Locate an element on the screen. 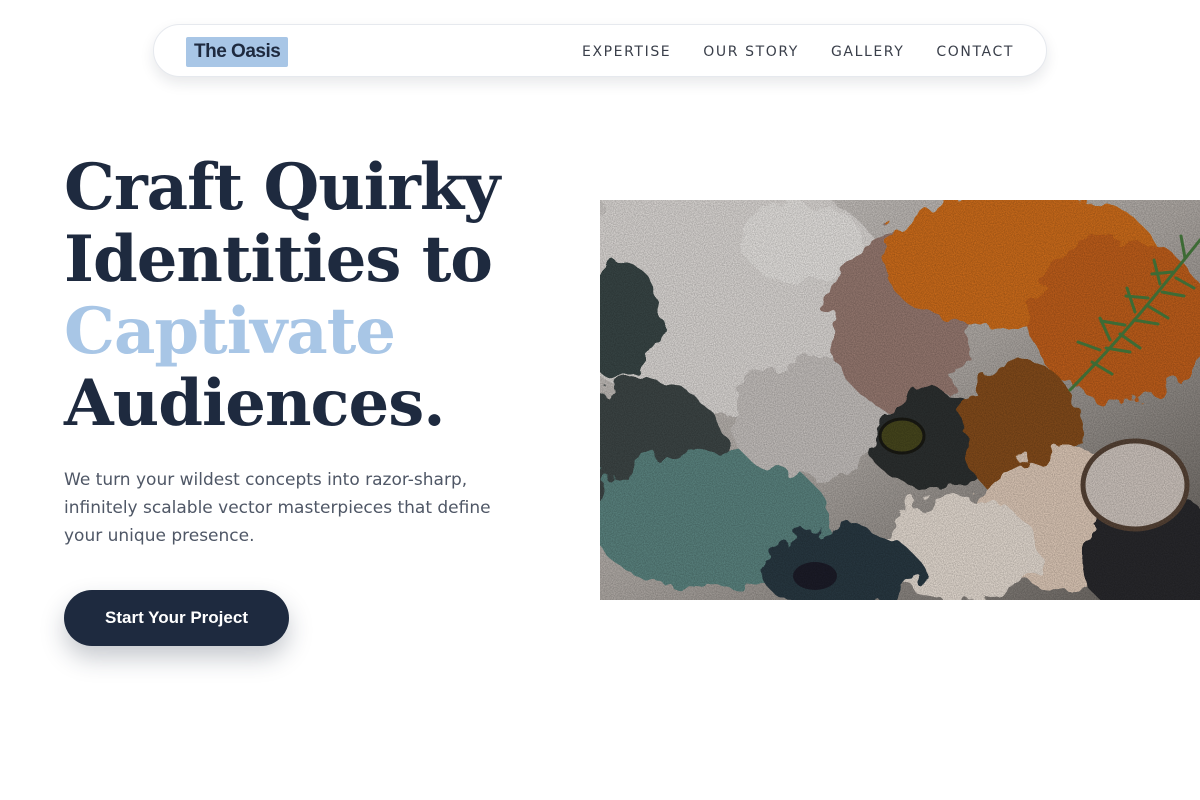  nav-links: EXPERTISE OUR STORY GALLERY CONTACT is located at coordinates (798, 51).